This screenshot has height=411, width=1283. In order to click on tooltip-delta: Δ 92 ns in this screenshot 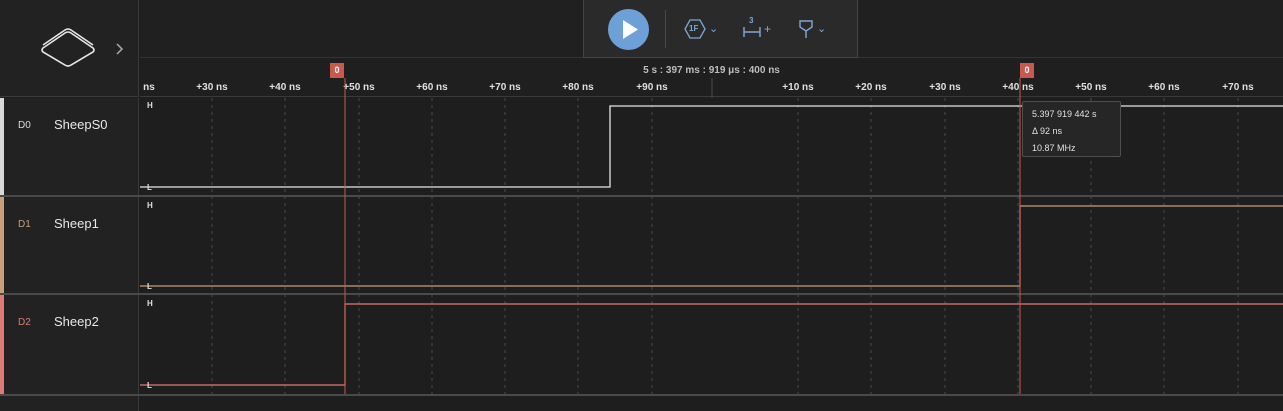, I will do `click(1047, 131)`.